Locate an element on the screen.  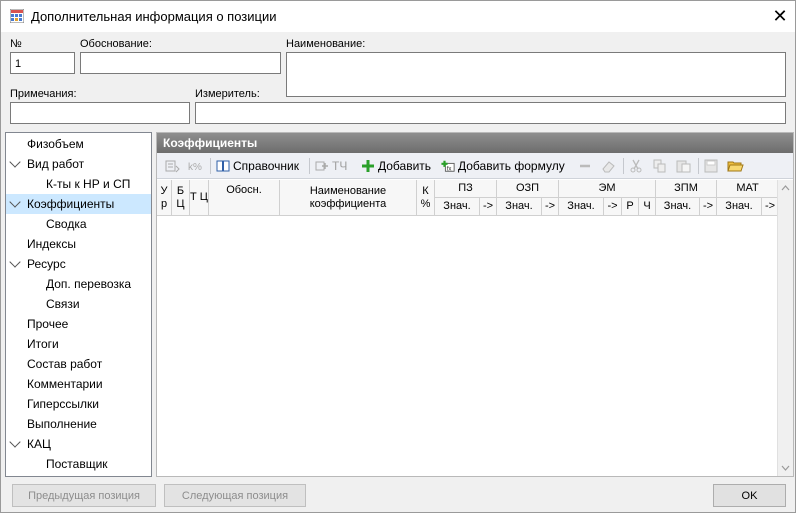
add-formula-button: fx Добавить формулу is located at coordinates (503, 166).